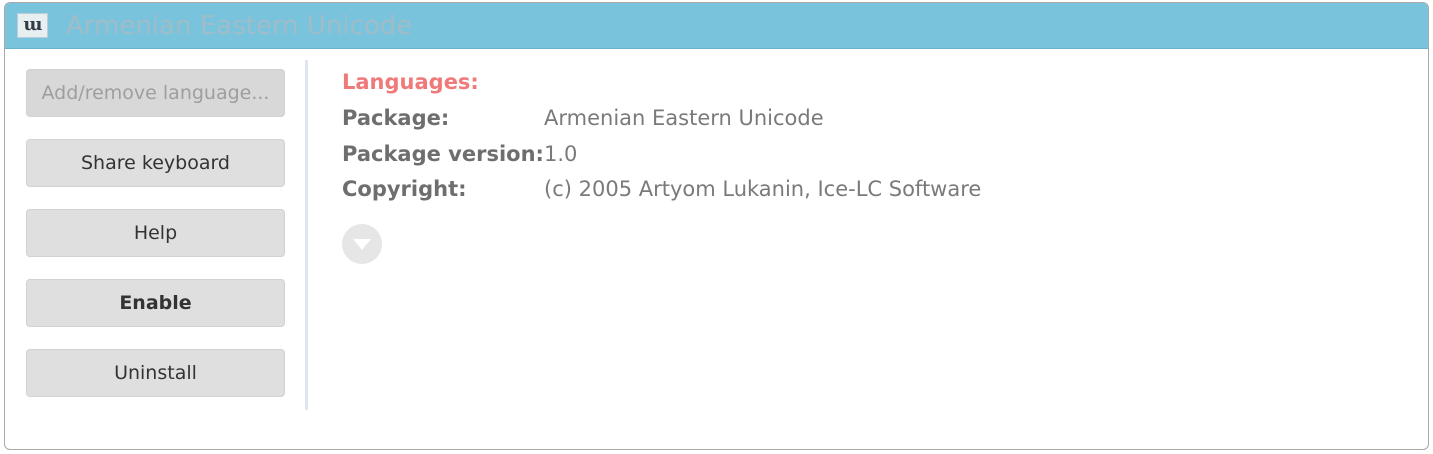 The width and height of the screenshot is (1433, 454). Describe the element at coordinates (155, 163) in the screenshot. I see `share-keyboard-button: Share keyboard` at that location.